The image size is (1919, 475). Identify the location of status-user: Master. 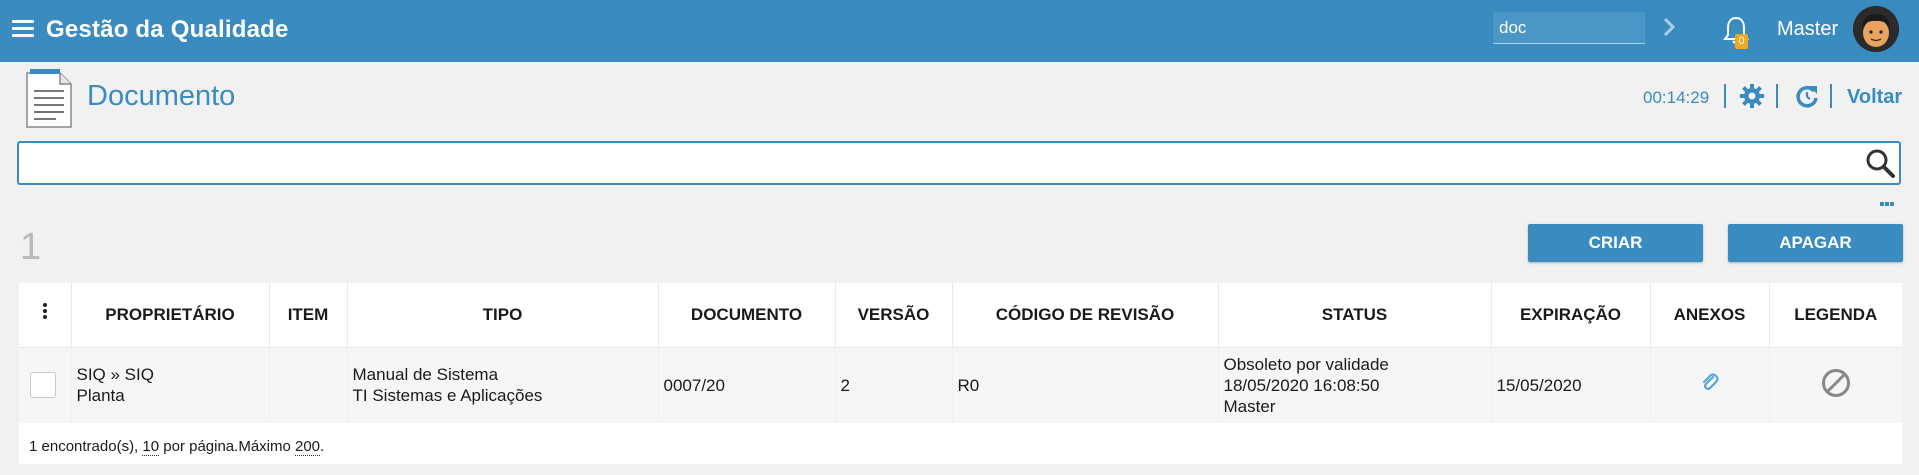
(1249, 406).